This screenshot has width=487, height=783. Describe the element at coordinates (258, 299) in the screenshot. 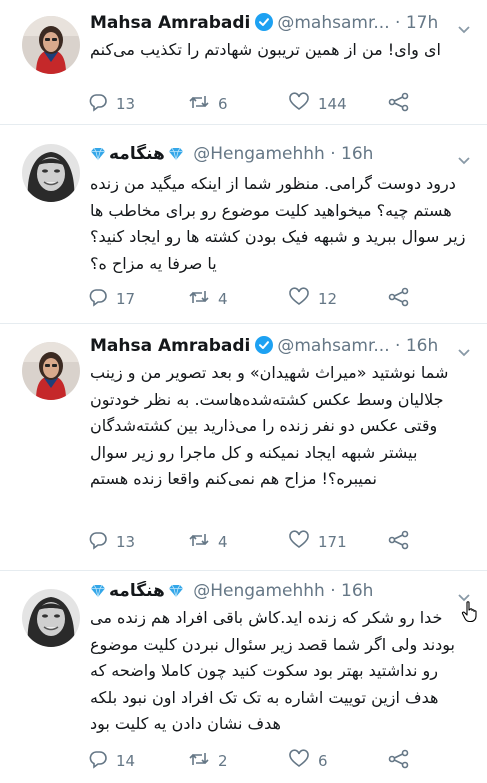

I see `tweet-actions: 17 4 12` at that location.